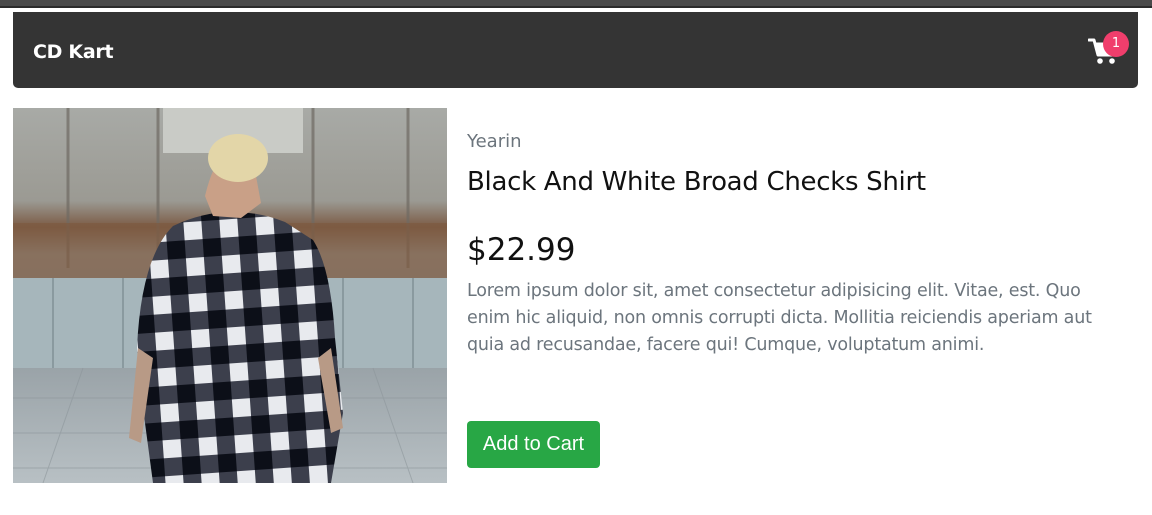  Describe the element at coordinates (576, 4) in the screenshot. I see `browser-top-strip` at that location.